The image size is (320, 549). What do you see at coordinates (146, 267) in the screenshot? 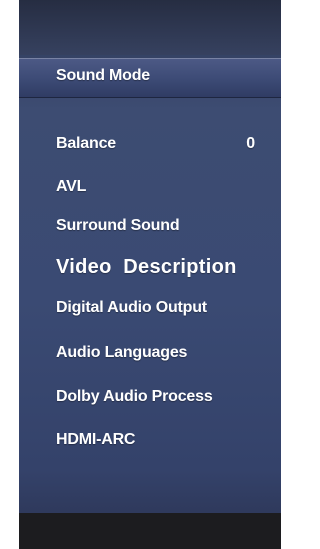
I see `menu-item-label: Video Description` at bounding box center [146, 267].